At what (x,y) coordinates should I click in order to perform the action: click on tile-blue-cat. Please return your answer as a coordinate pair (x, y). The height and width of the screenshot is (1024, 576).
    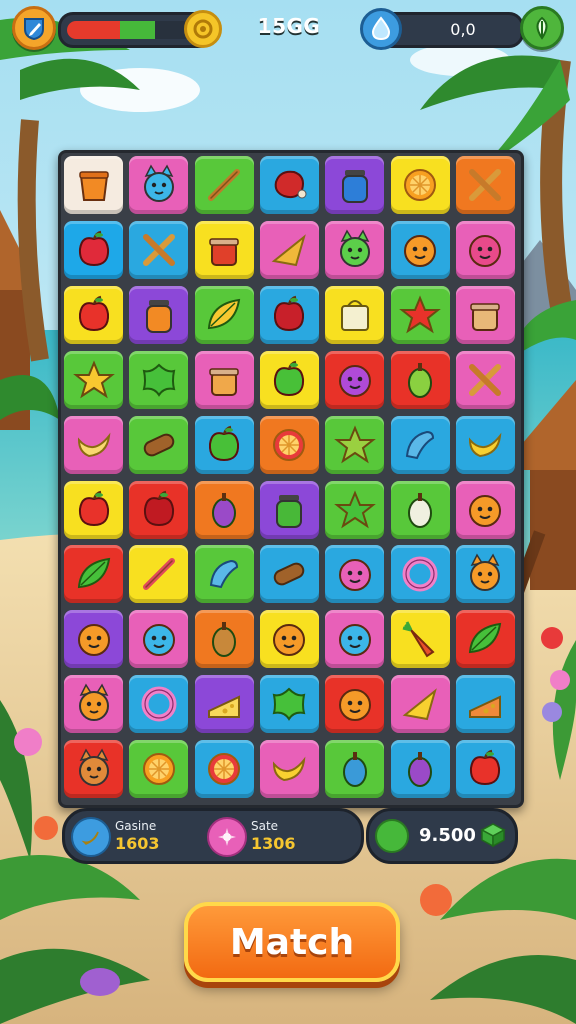
    Looking at the image, I should click on (159, 185).